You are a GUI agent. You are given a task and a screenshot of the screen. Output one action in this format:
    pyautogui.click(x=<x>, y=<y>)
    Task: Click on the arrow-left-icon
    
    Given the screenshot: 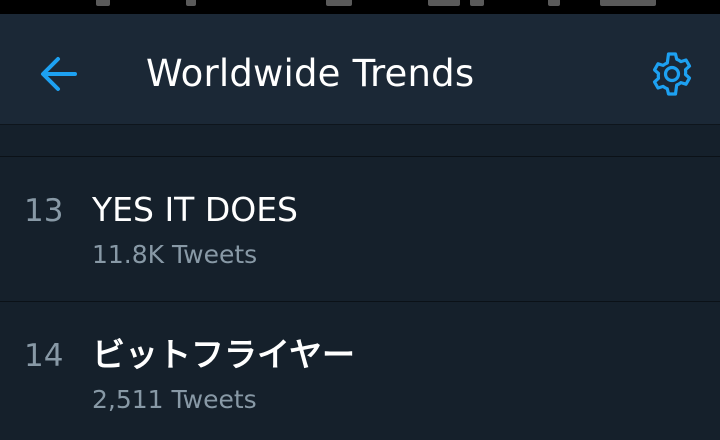 What is the action you would take?
    pyautogui.click(x=59, y=74)
    